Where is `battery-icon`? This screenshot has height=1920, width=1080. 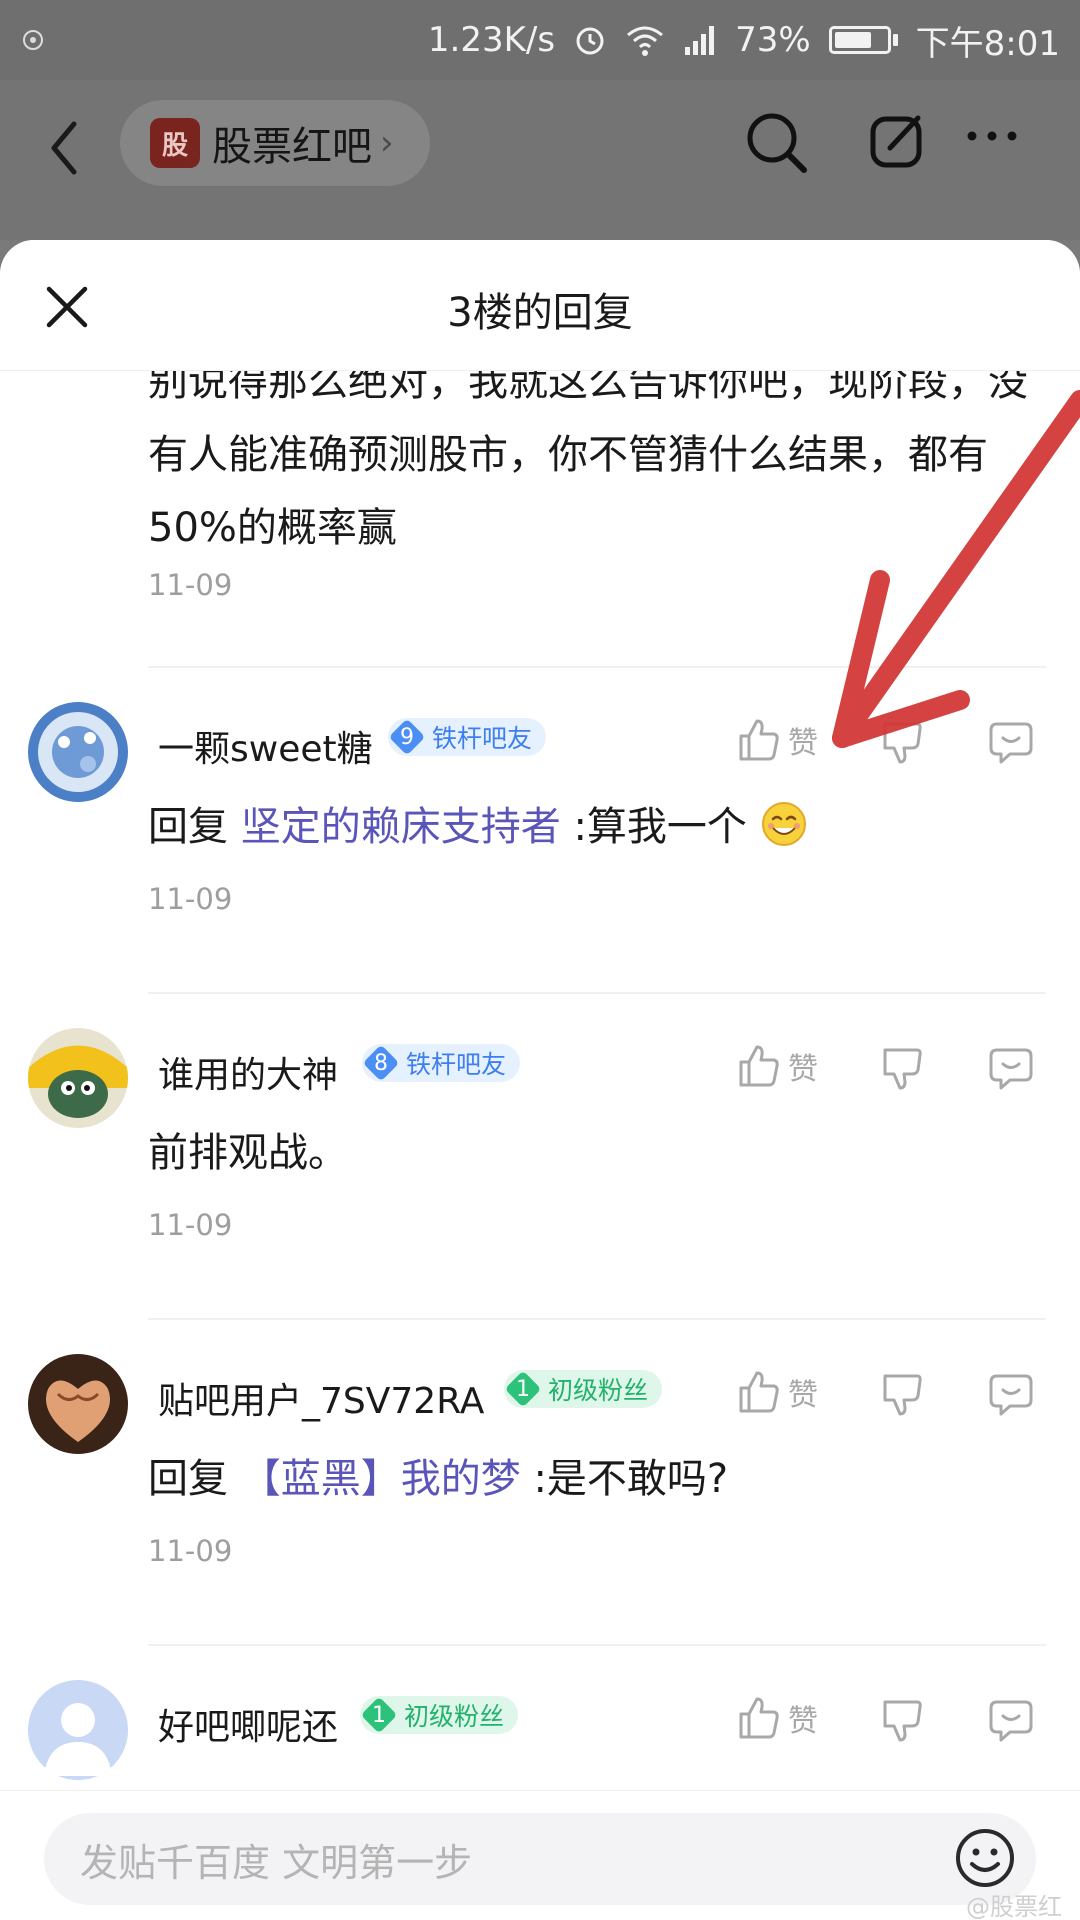
battery-icon is located at coordinates (863, 40).